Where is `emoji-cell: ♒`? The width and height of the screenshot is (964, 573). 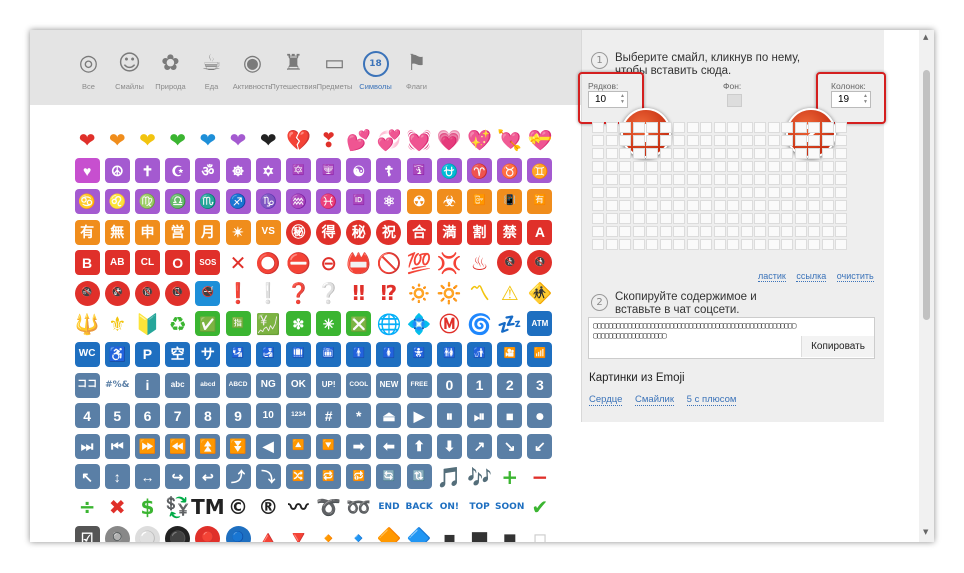 emoji-cell: ♒ is located at coordinates (298, 201).